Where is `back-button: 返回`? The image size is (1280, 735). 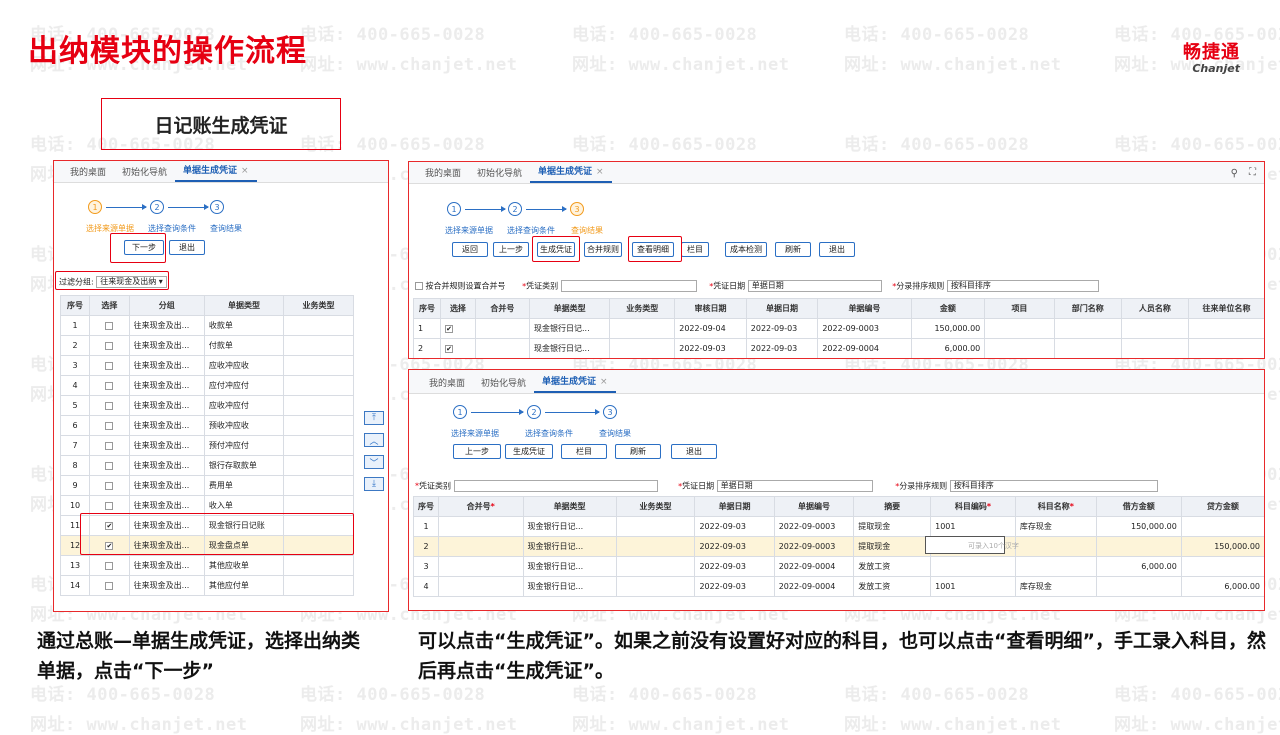 back-button: 返回 is located at coordinates (470, 249).